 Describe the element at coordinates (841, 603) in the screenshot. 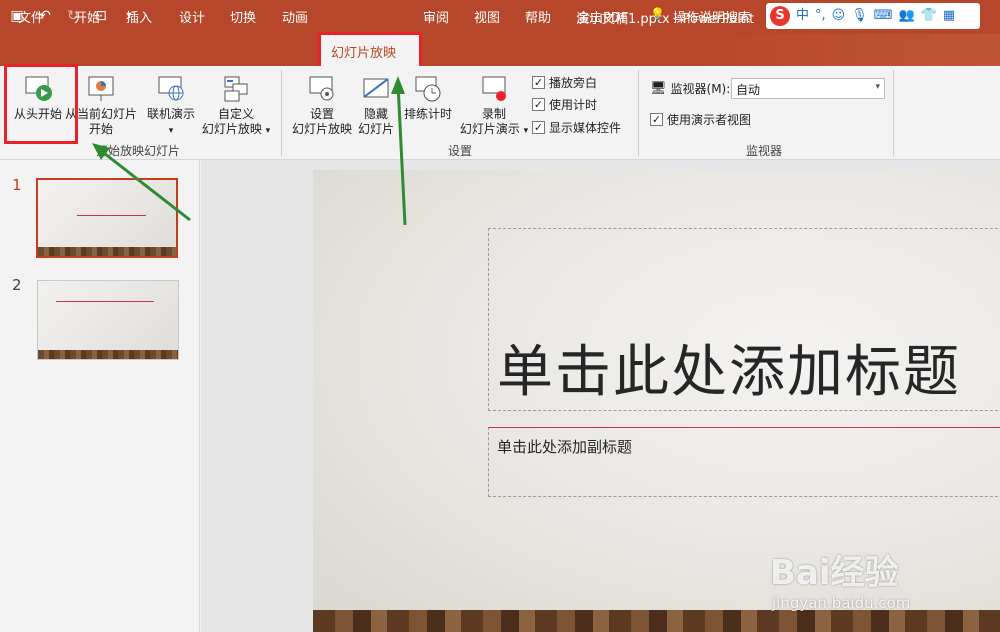

I see `watermark-sub: jingyan.baidu.com` at that location.